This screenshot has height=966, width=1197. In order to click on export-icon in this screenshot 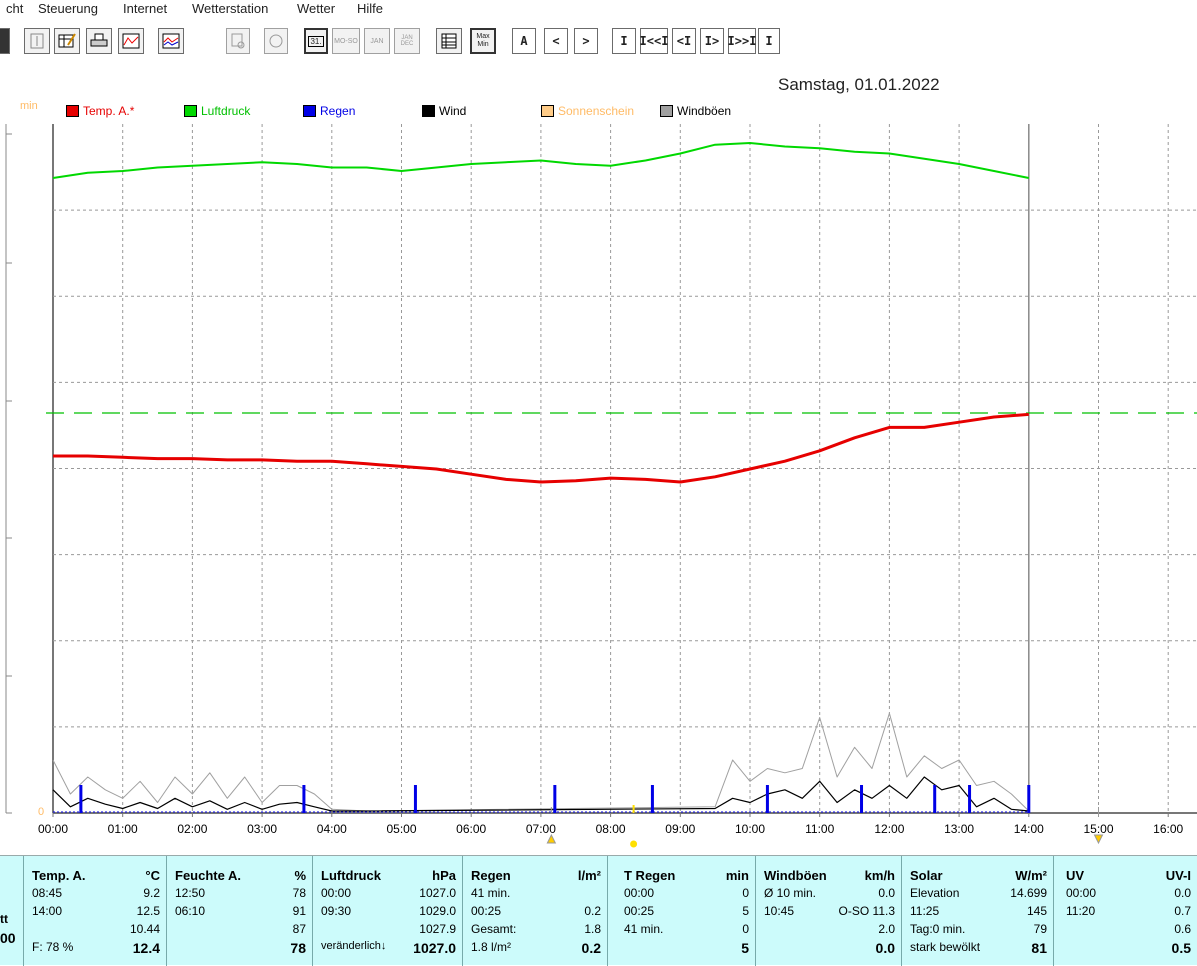, I will do `click(238, 41)`.